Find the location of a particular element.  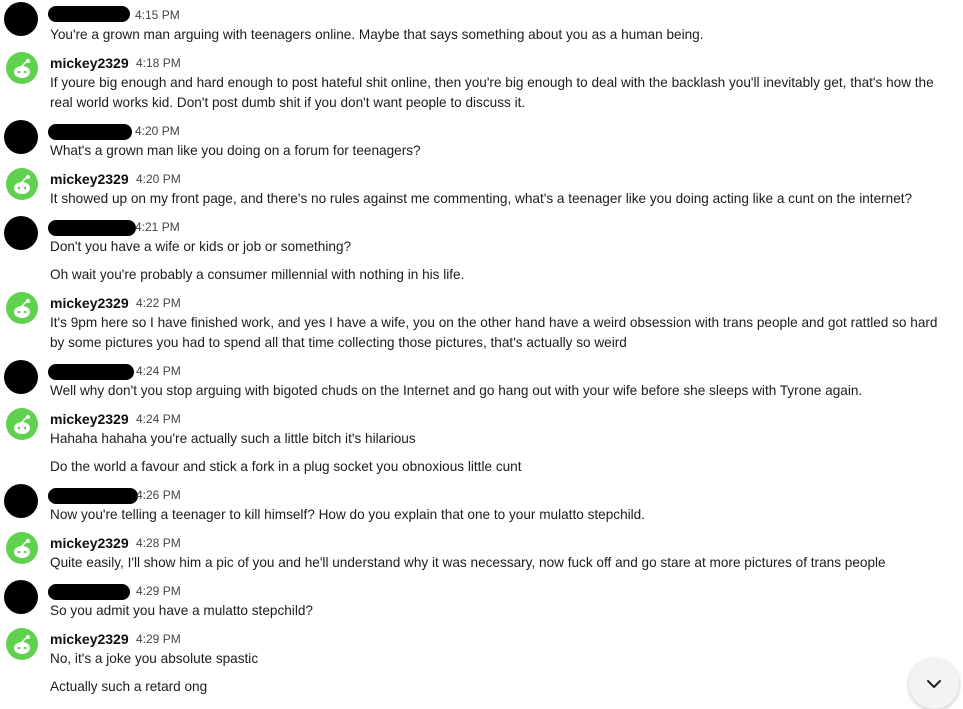

timestamp: 4:28 PM is located at coordinates (158, 543).